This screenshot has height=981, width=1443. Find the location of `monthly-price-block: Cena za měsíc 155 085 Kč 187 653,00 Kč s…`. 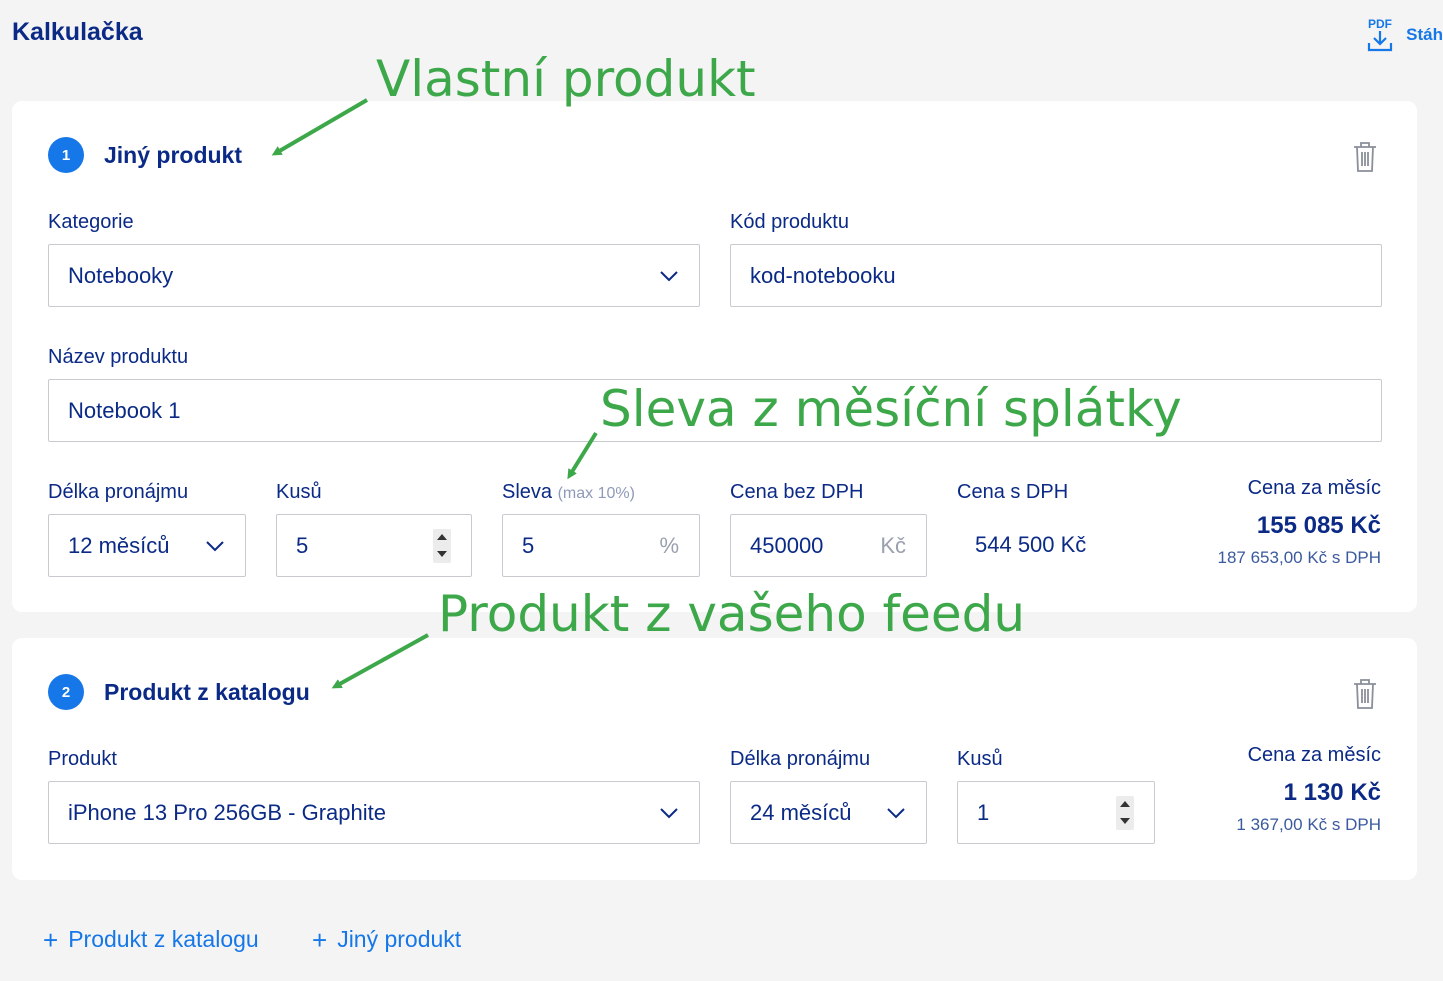

monthly-price-block: Cena za měsíc 155 085 Kč 187 653,00 Kč s… is located at coordinates (1299, 522).